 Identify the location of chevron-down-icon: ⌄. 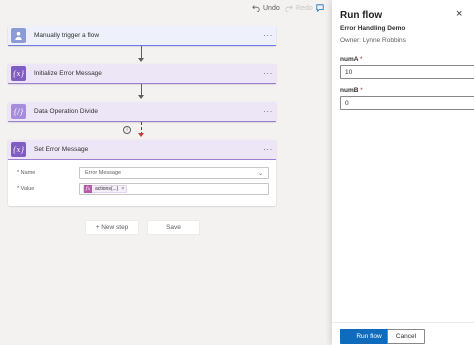
(260, 174).